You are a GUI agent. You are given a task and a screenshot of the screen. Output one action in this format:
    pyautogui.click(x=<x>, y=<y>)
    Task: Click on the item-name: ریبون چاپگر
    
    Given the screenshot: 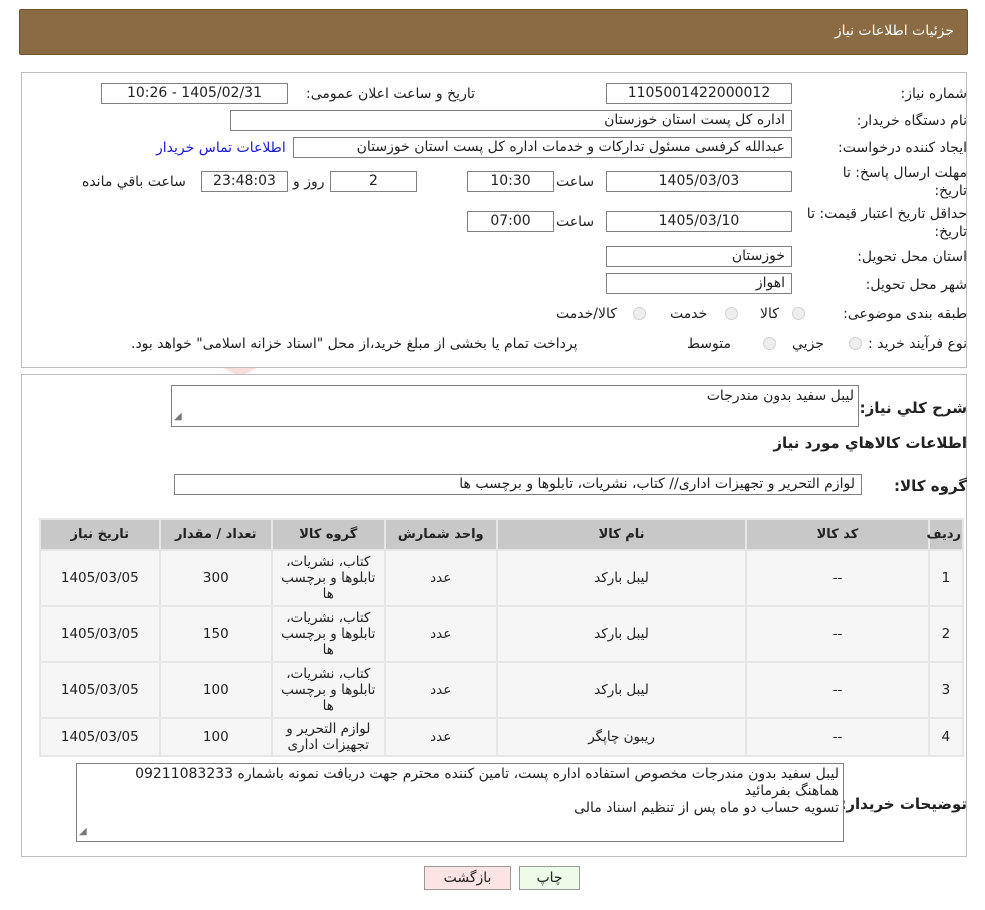 What is the action you would take?
    pyautogui.click(x=622, y=737)
    